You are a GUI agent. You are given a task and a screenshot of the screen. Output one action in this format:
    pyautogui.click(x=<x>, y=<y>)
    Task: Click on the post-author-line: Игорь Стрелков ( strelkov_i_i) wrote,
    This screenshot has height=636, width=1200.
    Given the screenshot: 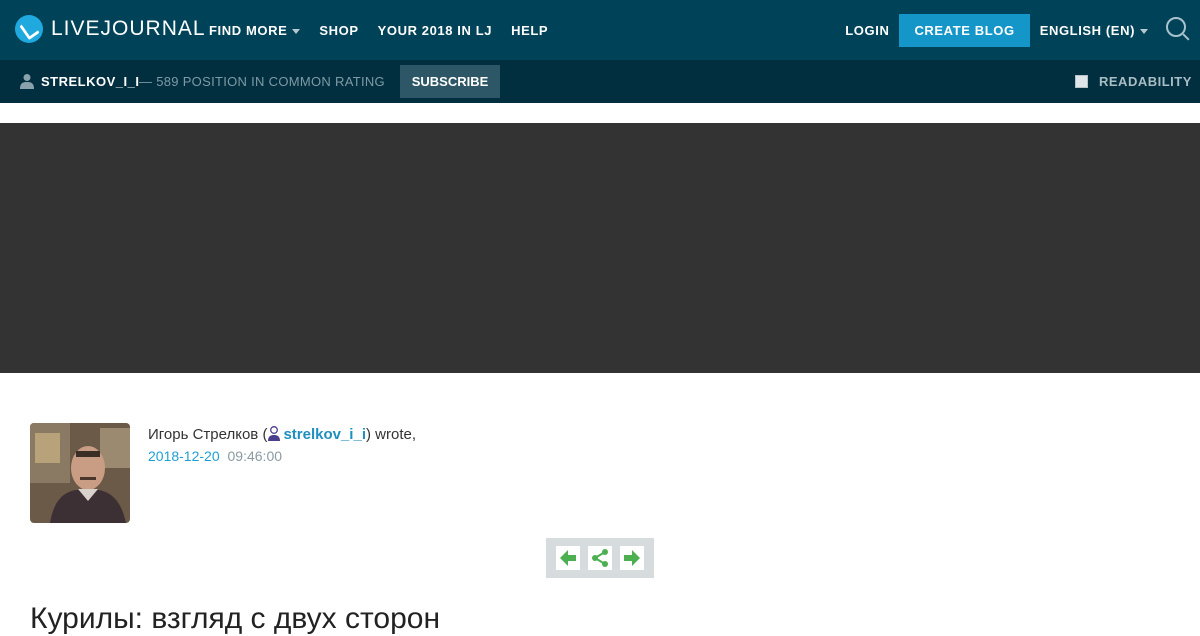 What is the action you would take?
    pyautogui.click(x=282, y=434)
    